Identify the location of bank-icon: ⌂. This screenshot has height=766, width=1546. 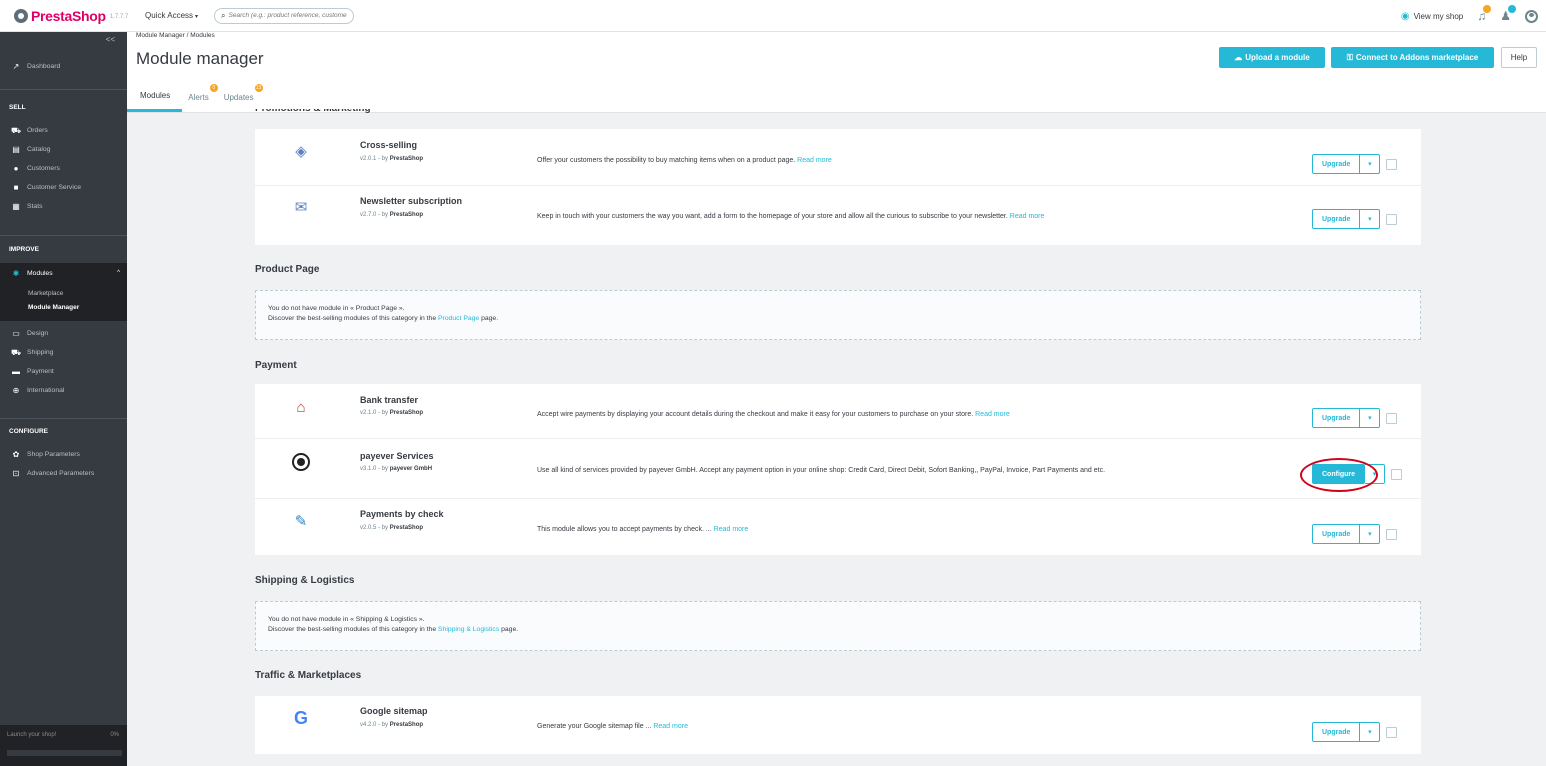
(301, 407).